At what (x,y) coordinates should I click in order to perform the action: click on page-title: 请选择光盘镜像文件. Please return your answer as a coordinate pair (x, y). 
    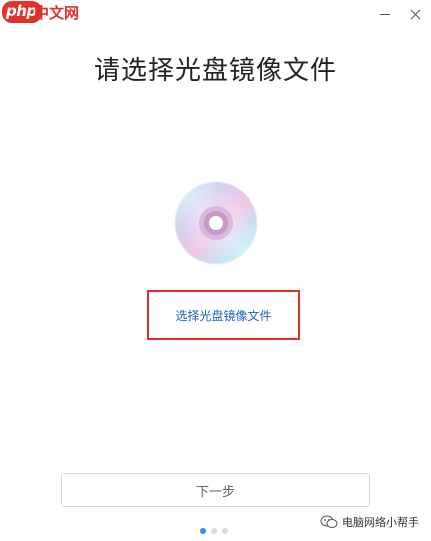
    Looking at the image, I should click on (215, 71).